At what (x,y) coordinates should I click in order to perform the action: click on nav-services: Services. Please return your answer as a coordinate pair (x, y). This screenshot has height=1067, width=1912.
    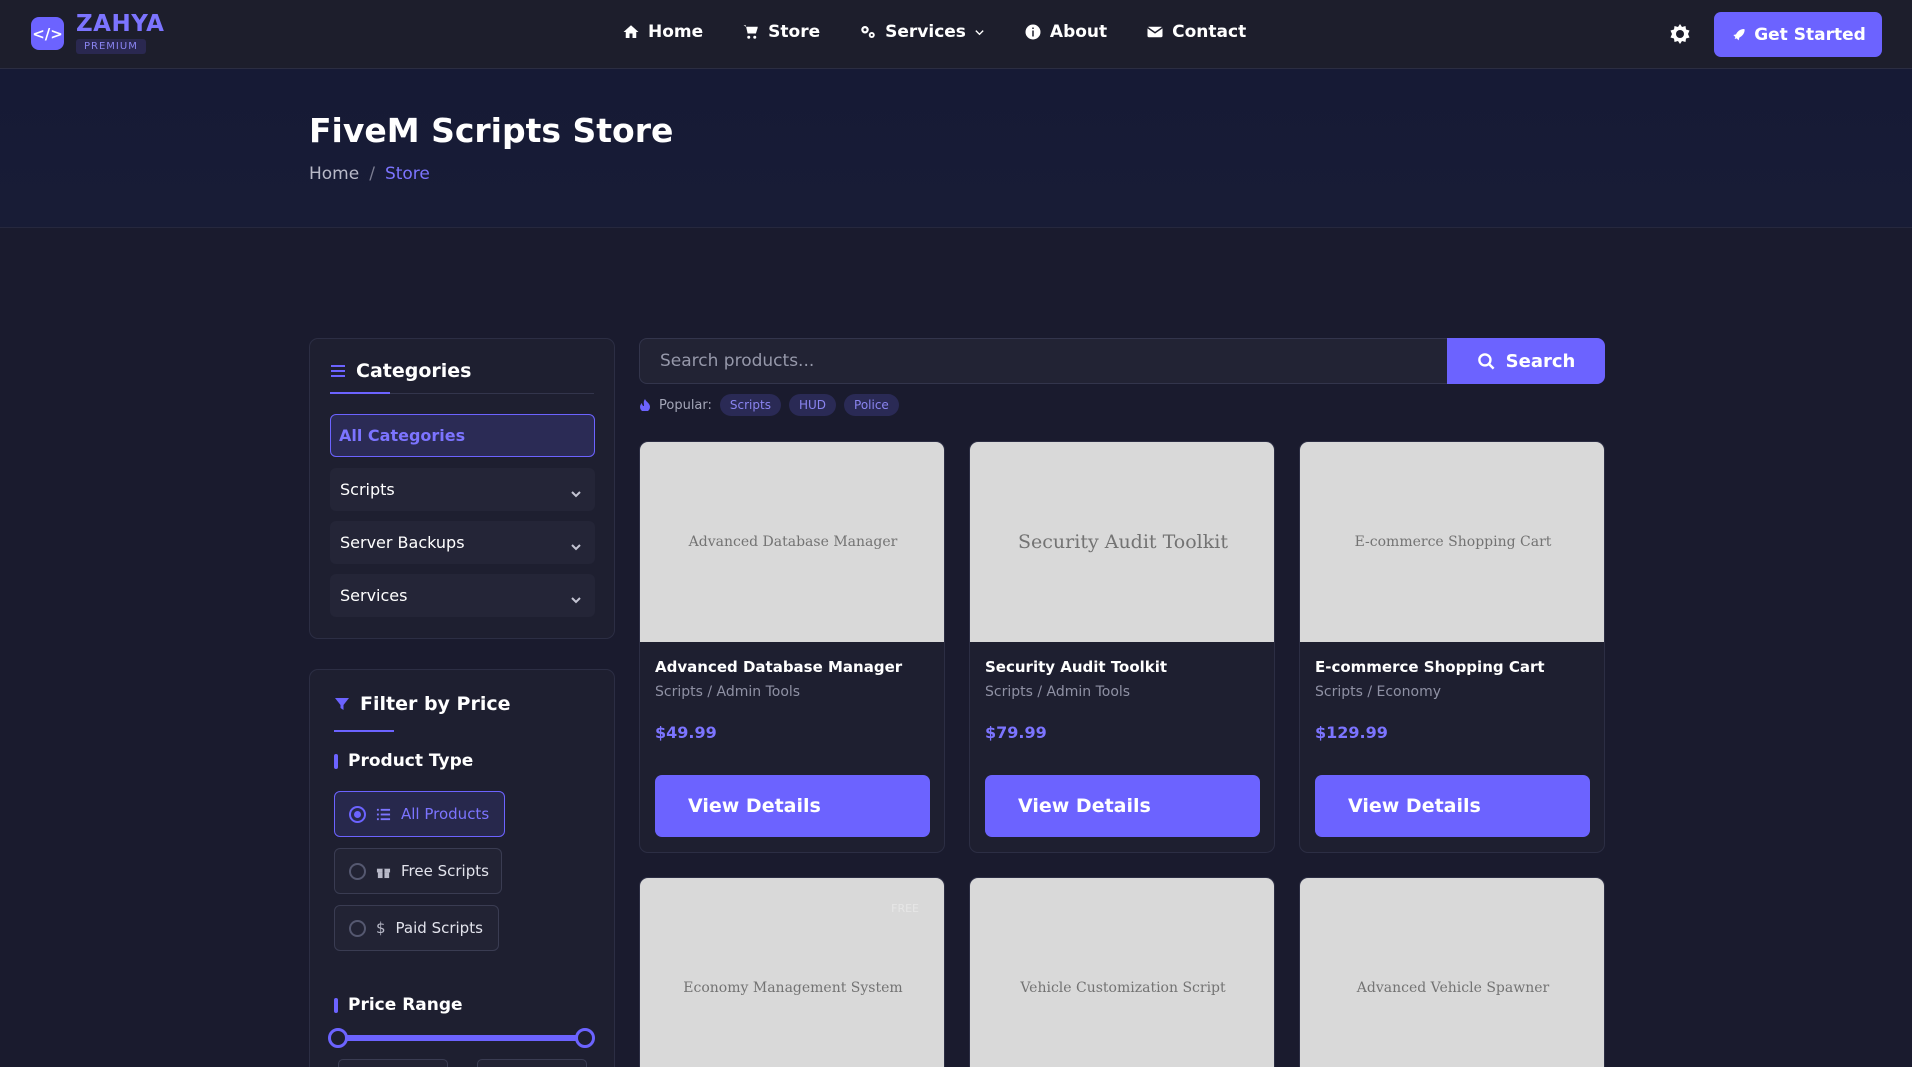
    Looking at the image, I should click on (922, 32).